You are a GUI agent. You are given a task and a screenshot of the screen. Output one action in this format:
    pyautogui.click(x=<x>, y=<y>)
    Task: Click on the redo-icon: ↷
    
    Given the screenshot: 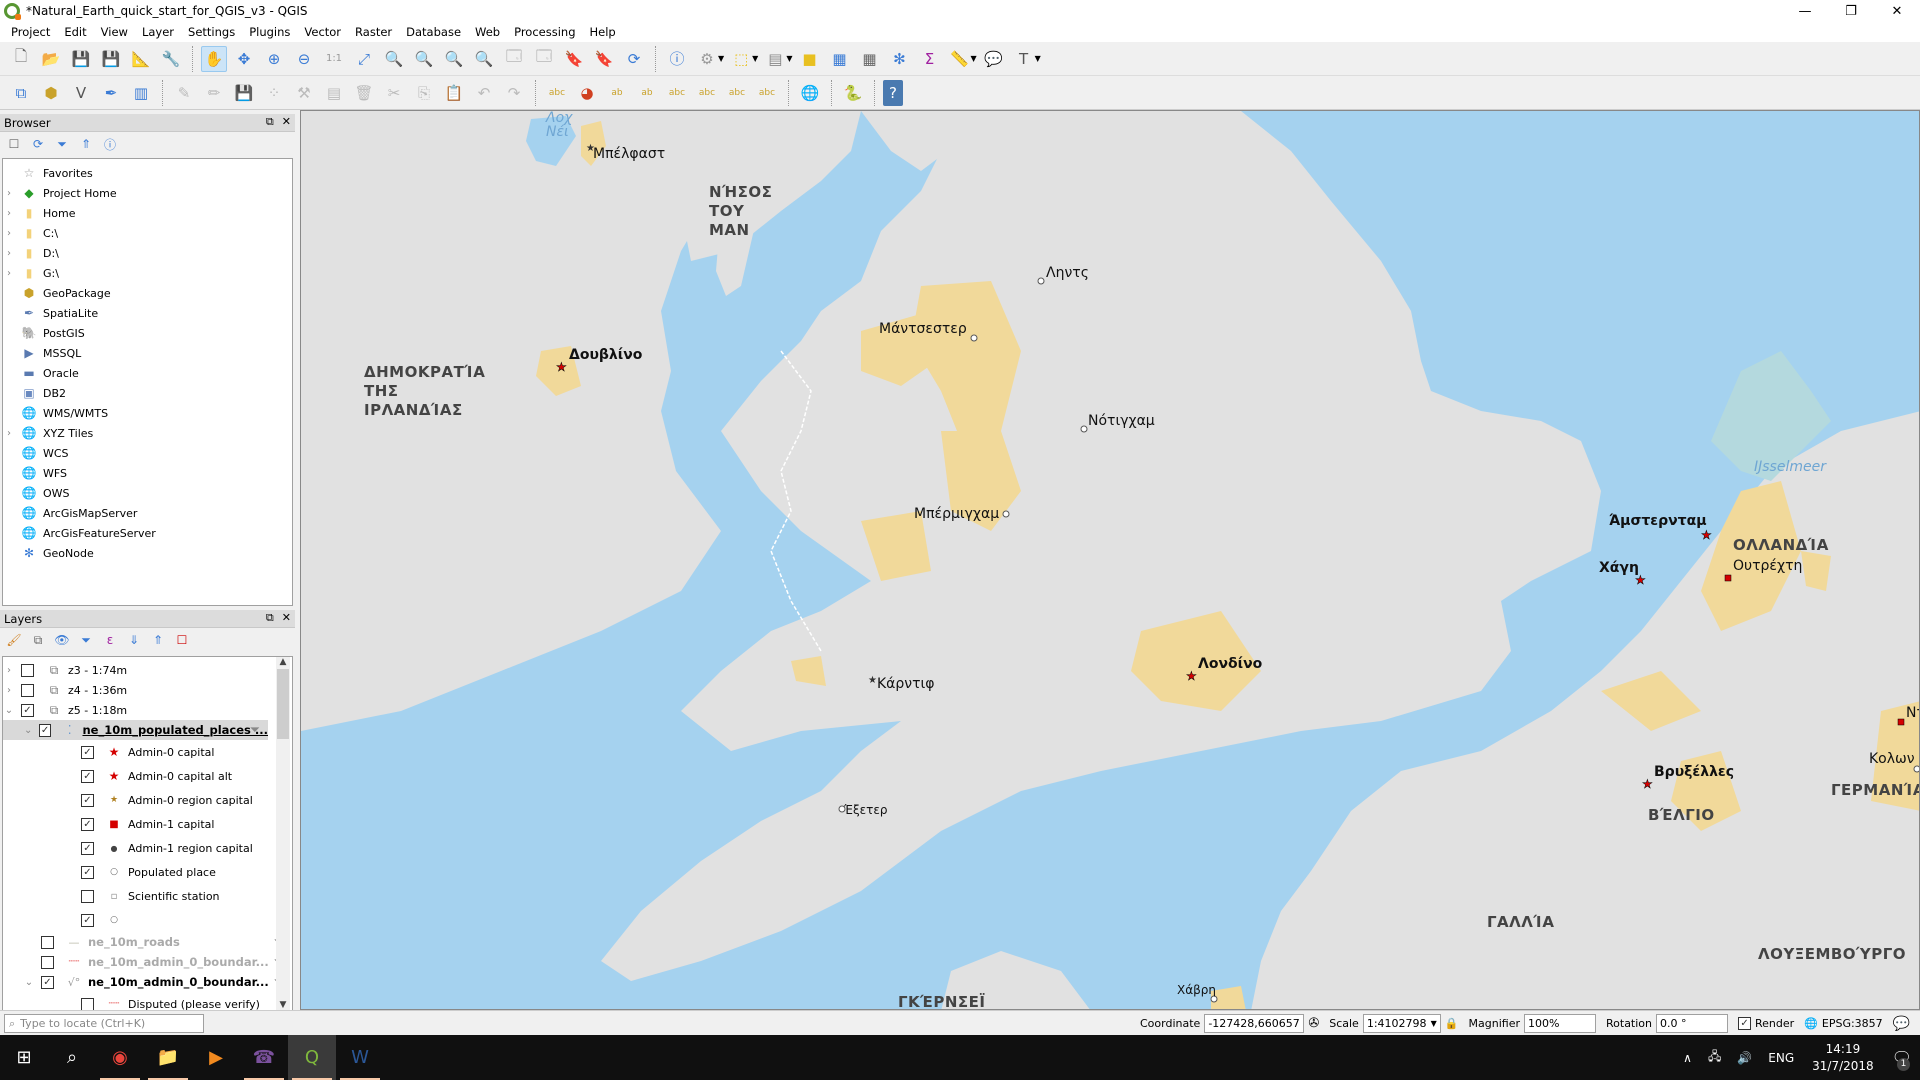 What is the action you would take?
    pyautogui.click(x=514, y=93)
    